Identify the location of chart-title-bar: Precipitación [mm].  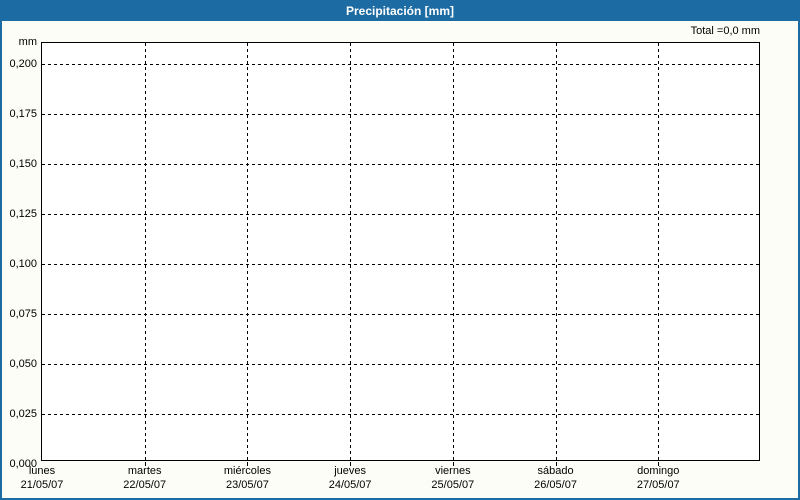
(400, 11).